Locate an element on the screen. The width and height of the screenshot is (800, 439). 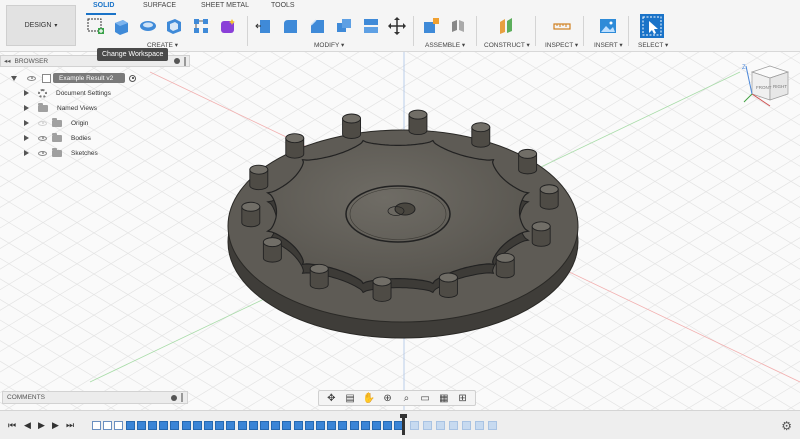
timeline-marker is located at coordinates (403, 424).